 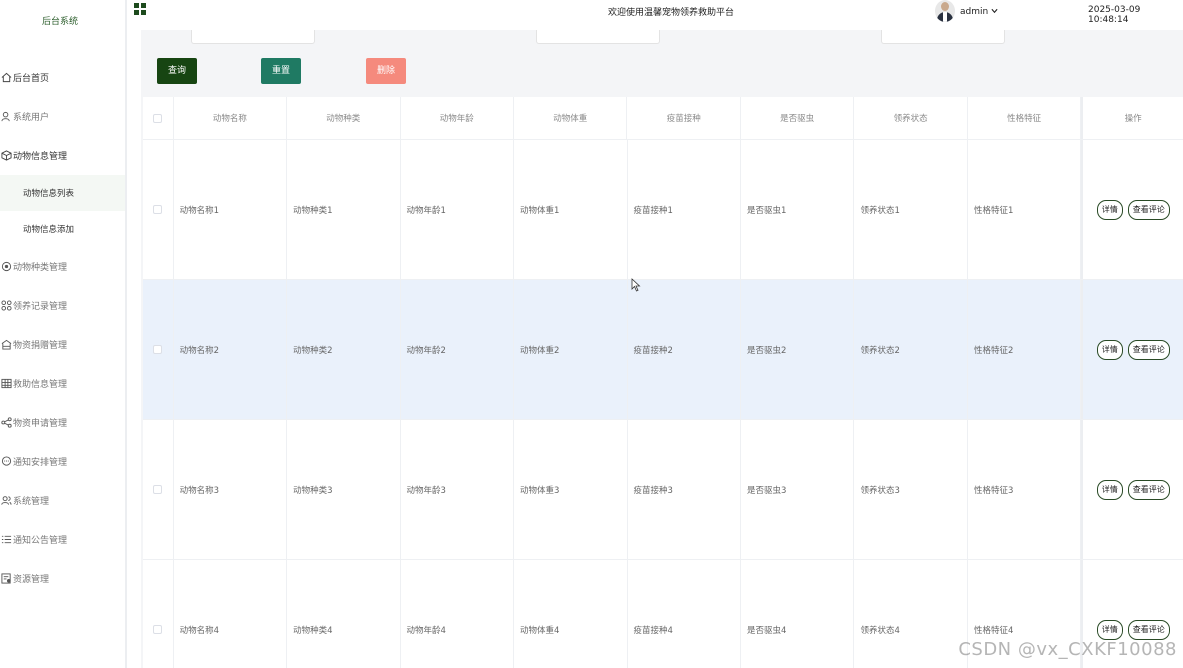 I want to click on query-button: 查询, so click(x=177, y=71).